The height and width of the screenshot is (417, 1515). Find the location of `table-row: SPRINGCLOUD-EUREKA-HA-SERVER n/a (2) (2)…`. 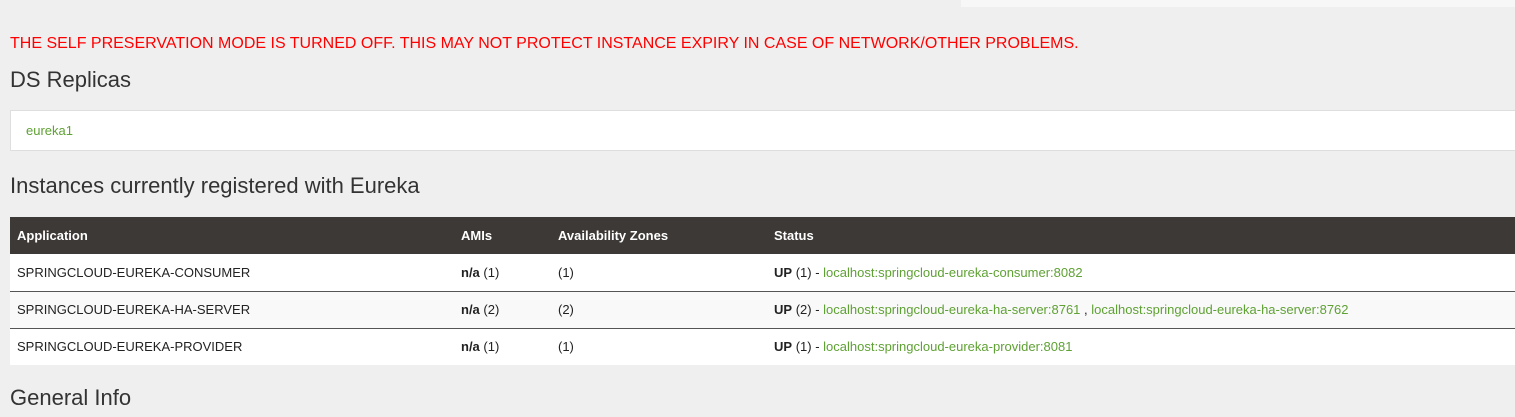

table-row: SPRINGCLOUD-EUREKA-HA-SERVER n/a (2) (2)… is located at coordinates (762, 309).